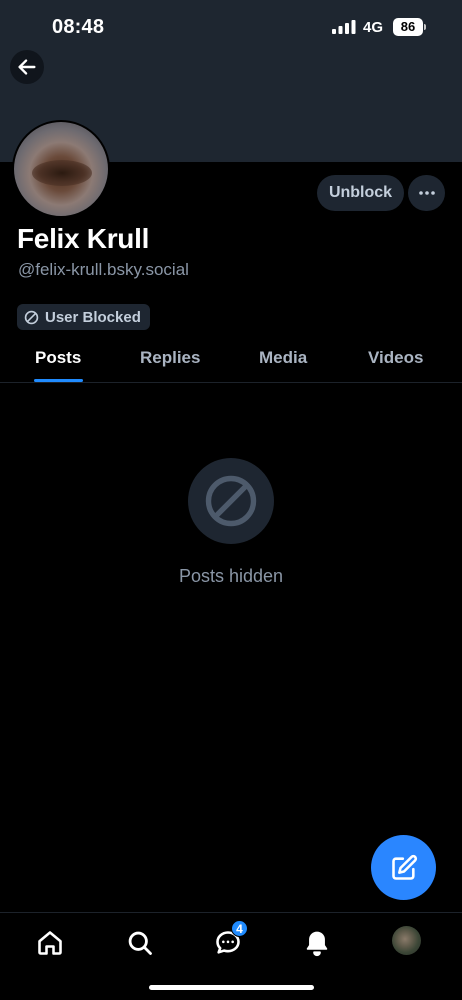  Describe the element at coordinates (360, 193) in the screenshot. I see `unblock-button: Unblock` at that location.